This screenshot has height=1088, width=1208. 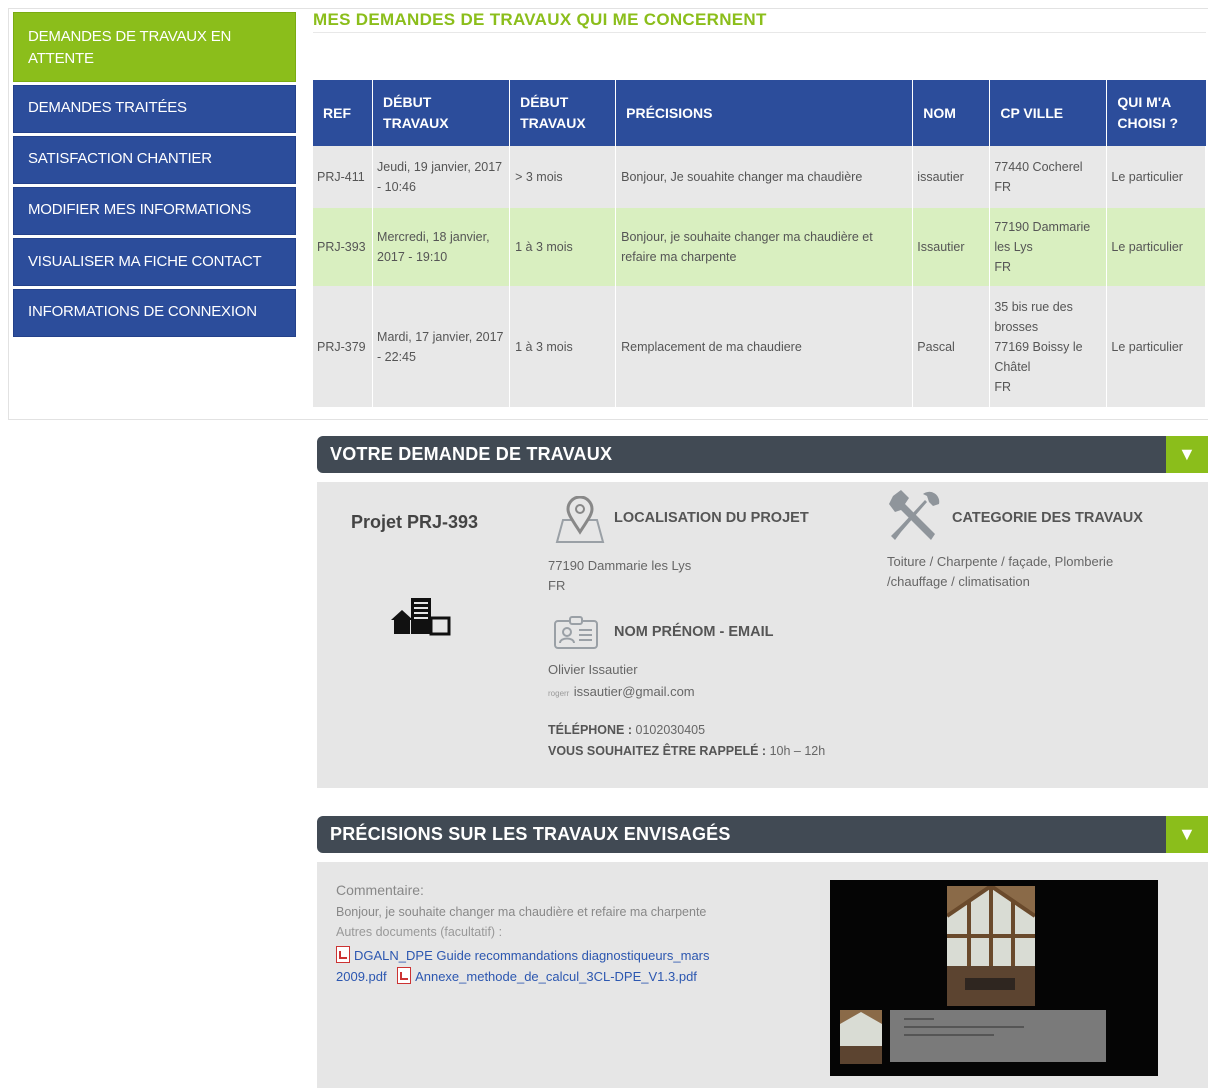 What do you see at coordinates (861, 1037) in the screenshot?
I see `thumbnail-photo` at bounding box center [861, 1037].